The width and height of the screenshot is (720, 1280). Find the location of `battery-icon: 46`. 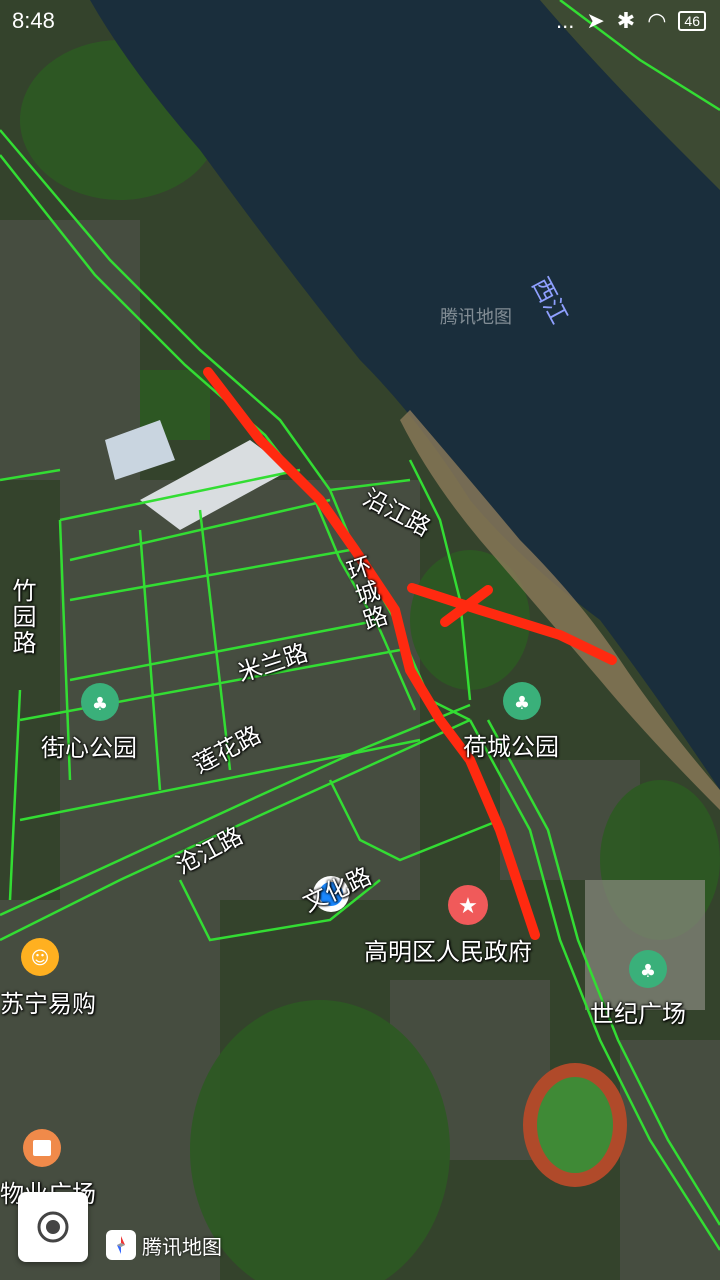

battery-icon: 46 is located at coordinates (692, 21).